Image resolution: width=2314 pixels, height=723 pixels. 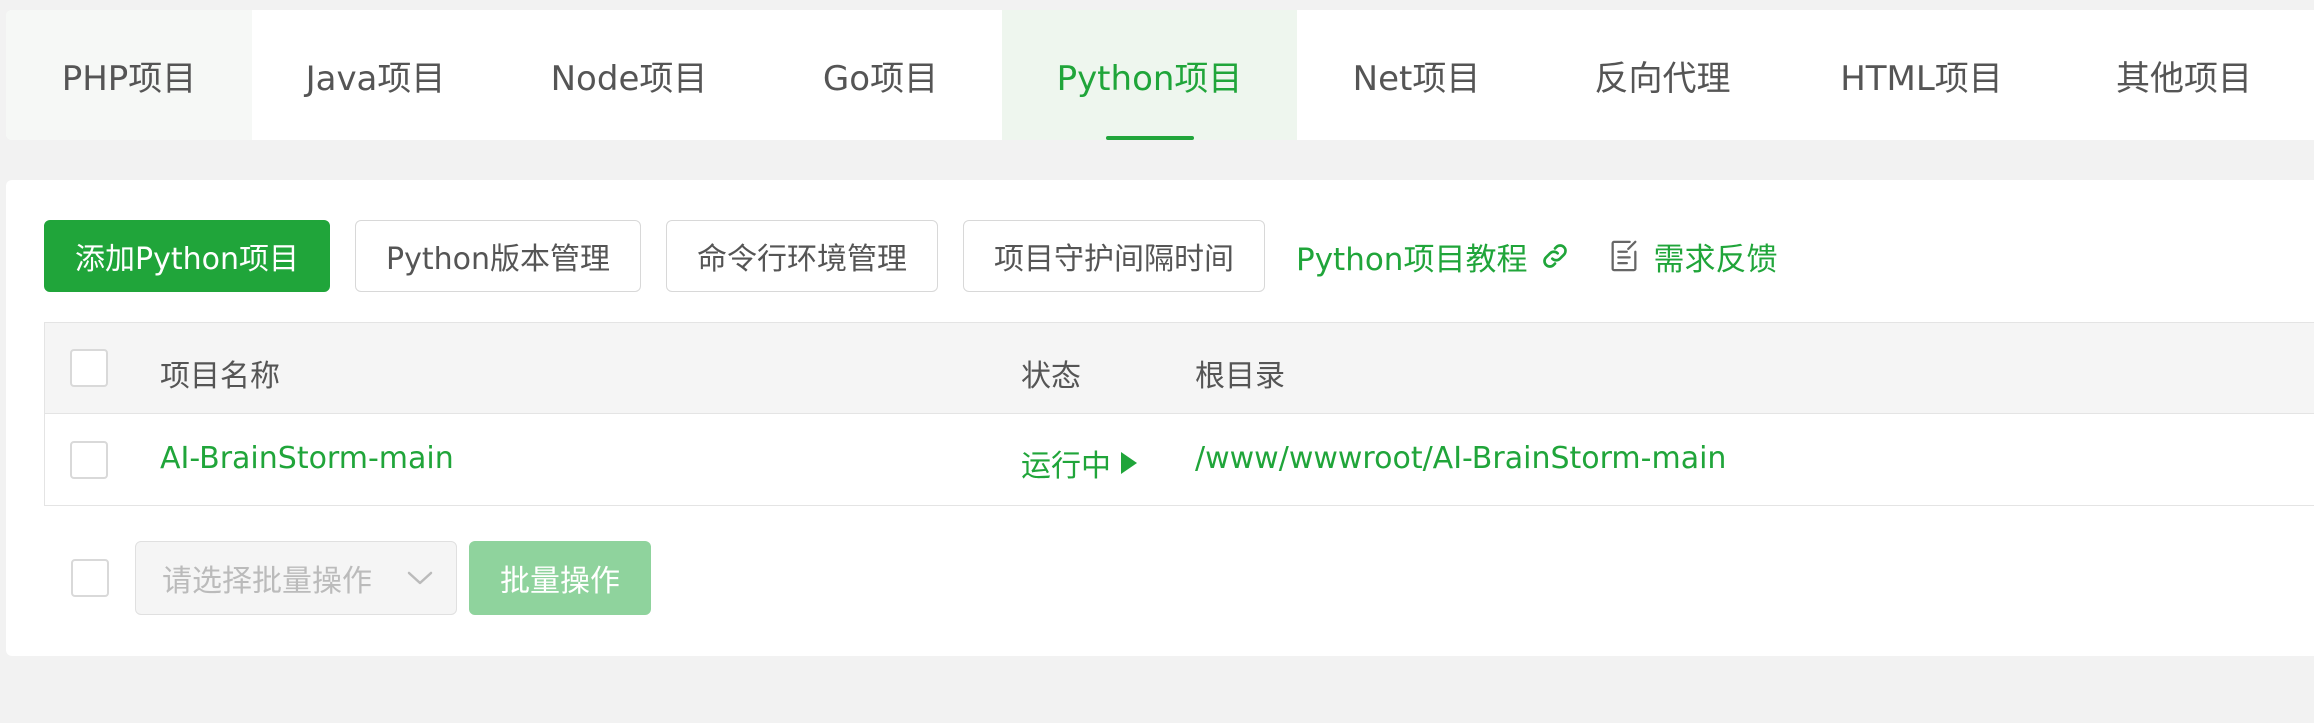 What do you see at coordinates (220, 376) in the screenshot?
I see `header-project-name: 项目名称` at bounding box center [220, 376].